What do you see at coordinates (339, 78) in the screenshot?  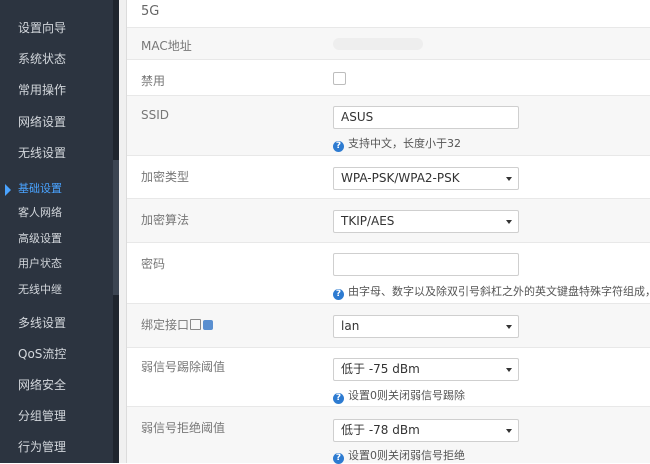 I see `disable-checkbox` at bounding box center [339, 78].